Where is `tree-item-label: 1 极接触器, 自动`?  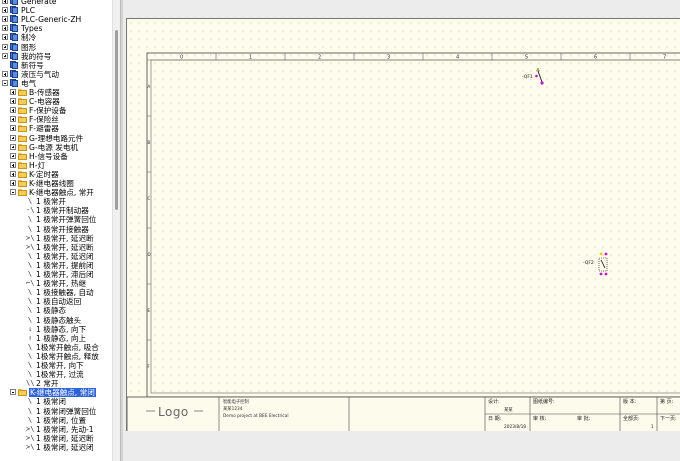 tree-item-label: 1 极接触器, 自动 is located at coordinates (65, 293).